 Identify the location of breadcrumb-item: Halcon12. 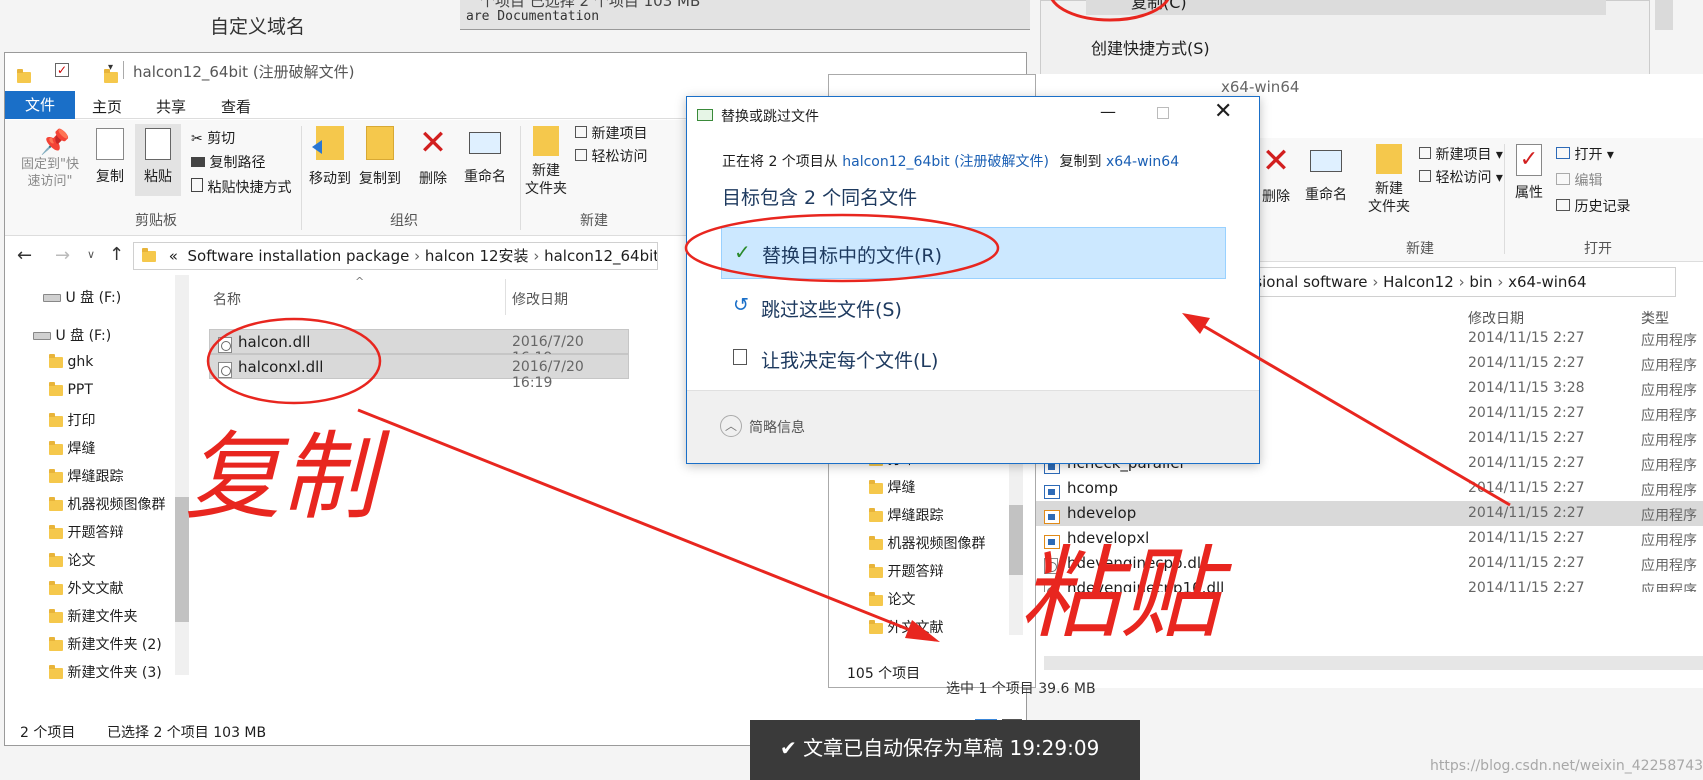
(1418, 282).